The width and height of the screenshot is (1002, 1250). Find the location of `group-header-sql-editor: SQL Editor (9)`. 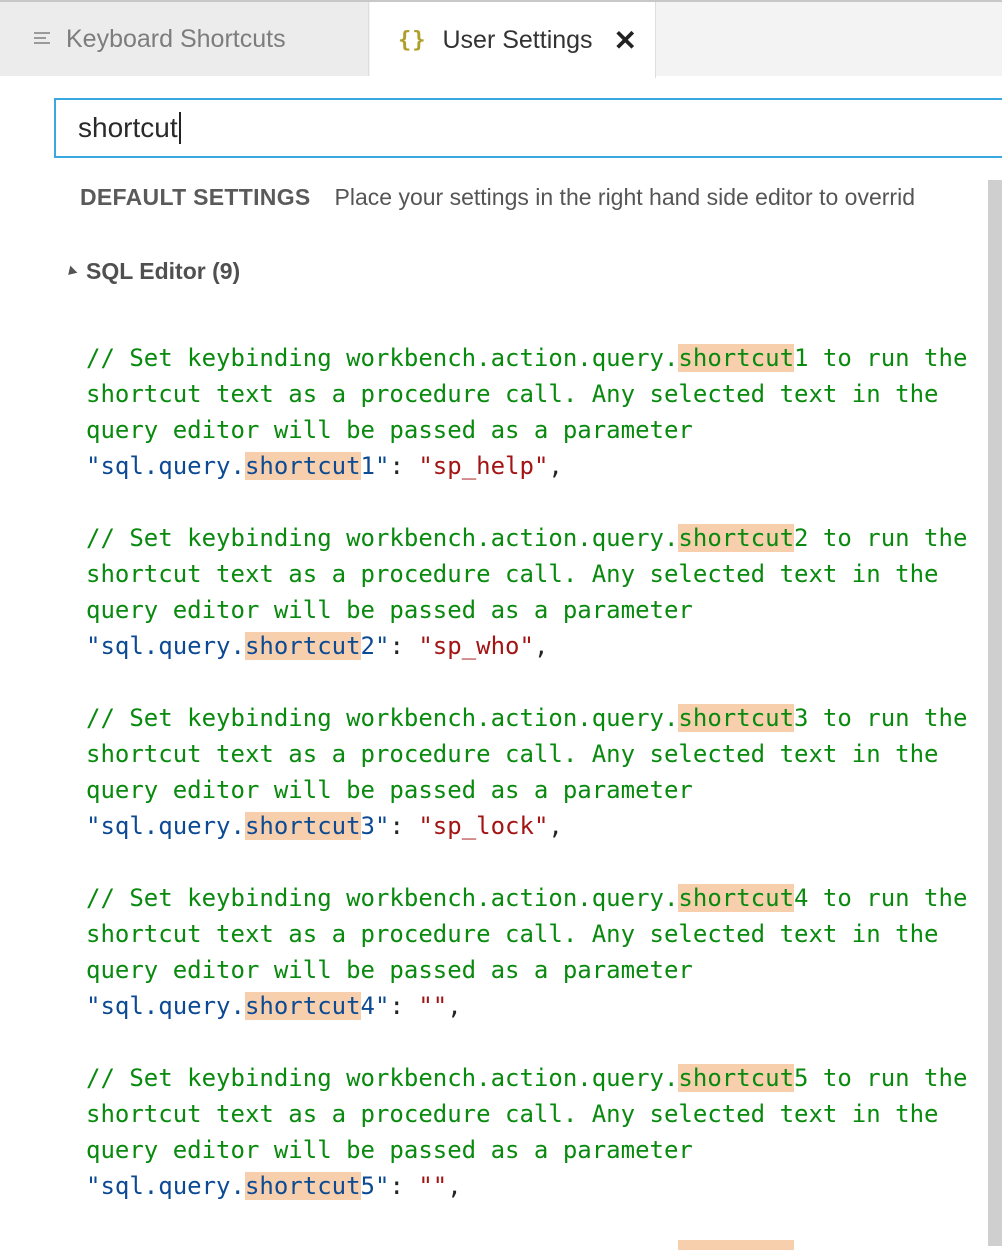

group-header-sql-editor: SQL Editor (9) is located at coordinates (152, 271).